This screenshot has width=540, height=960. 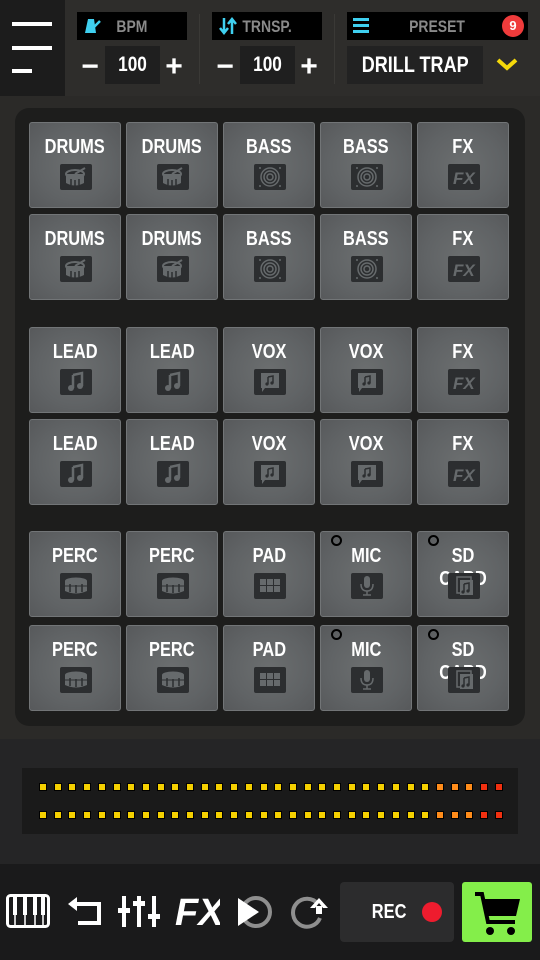 What do you see at coordinates (32, 48) in the screenshot?
I see `menu-button` at bounding box center [32, 48].